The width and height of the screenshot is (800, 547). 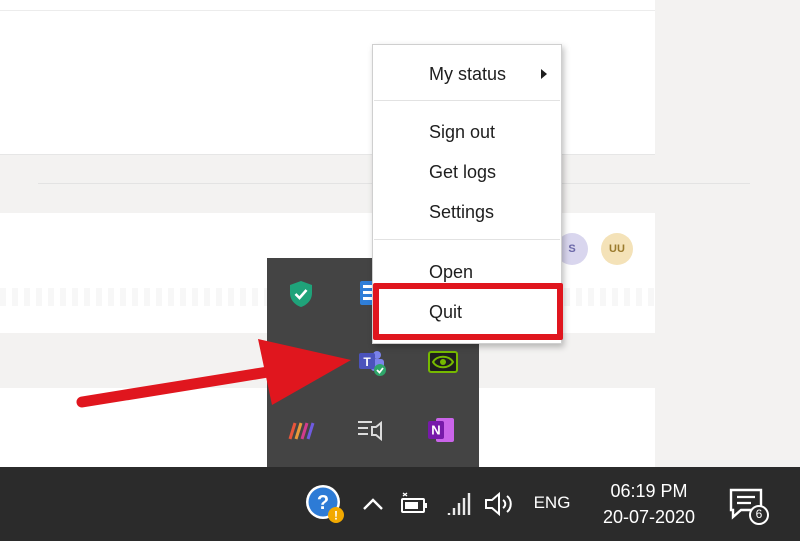 I want to click on security-shield-icon, so click(x=301, y=294).